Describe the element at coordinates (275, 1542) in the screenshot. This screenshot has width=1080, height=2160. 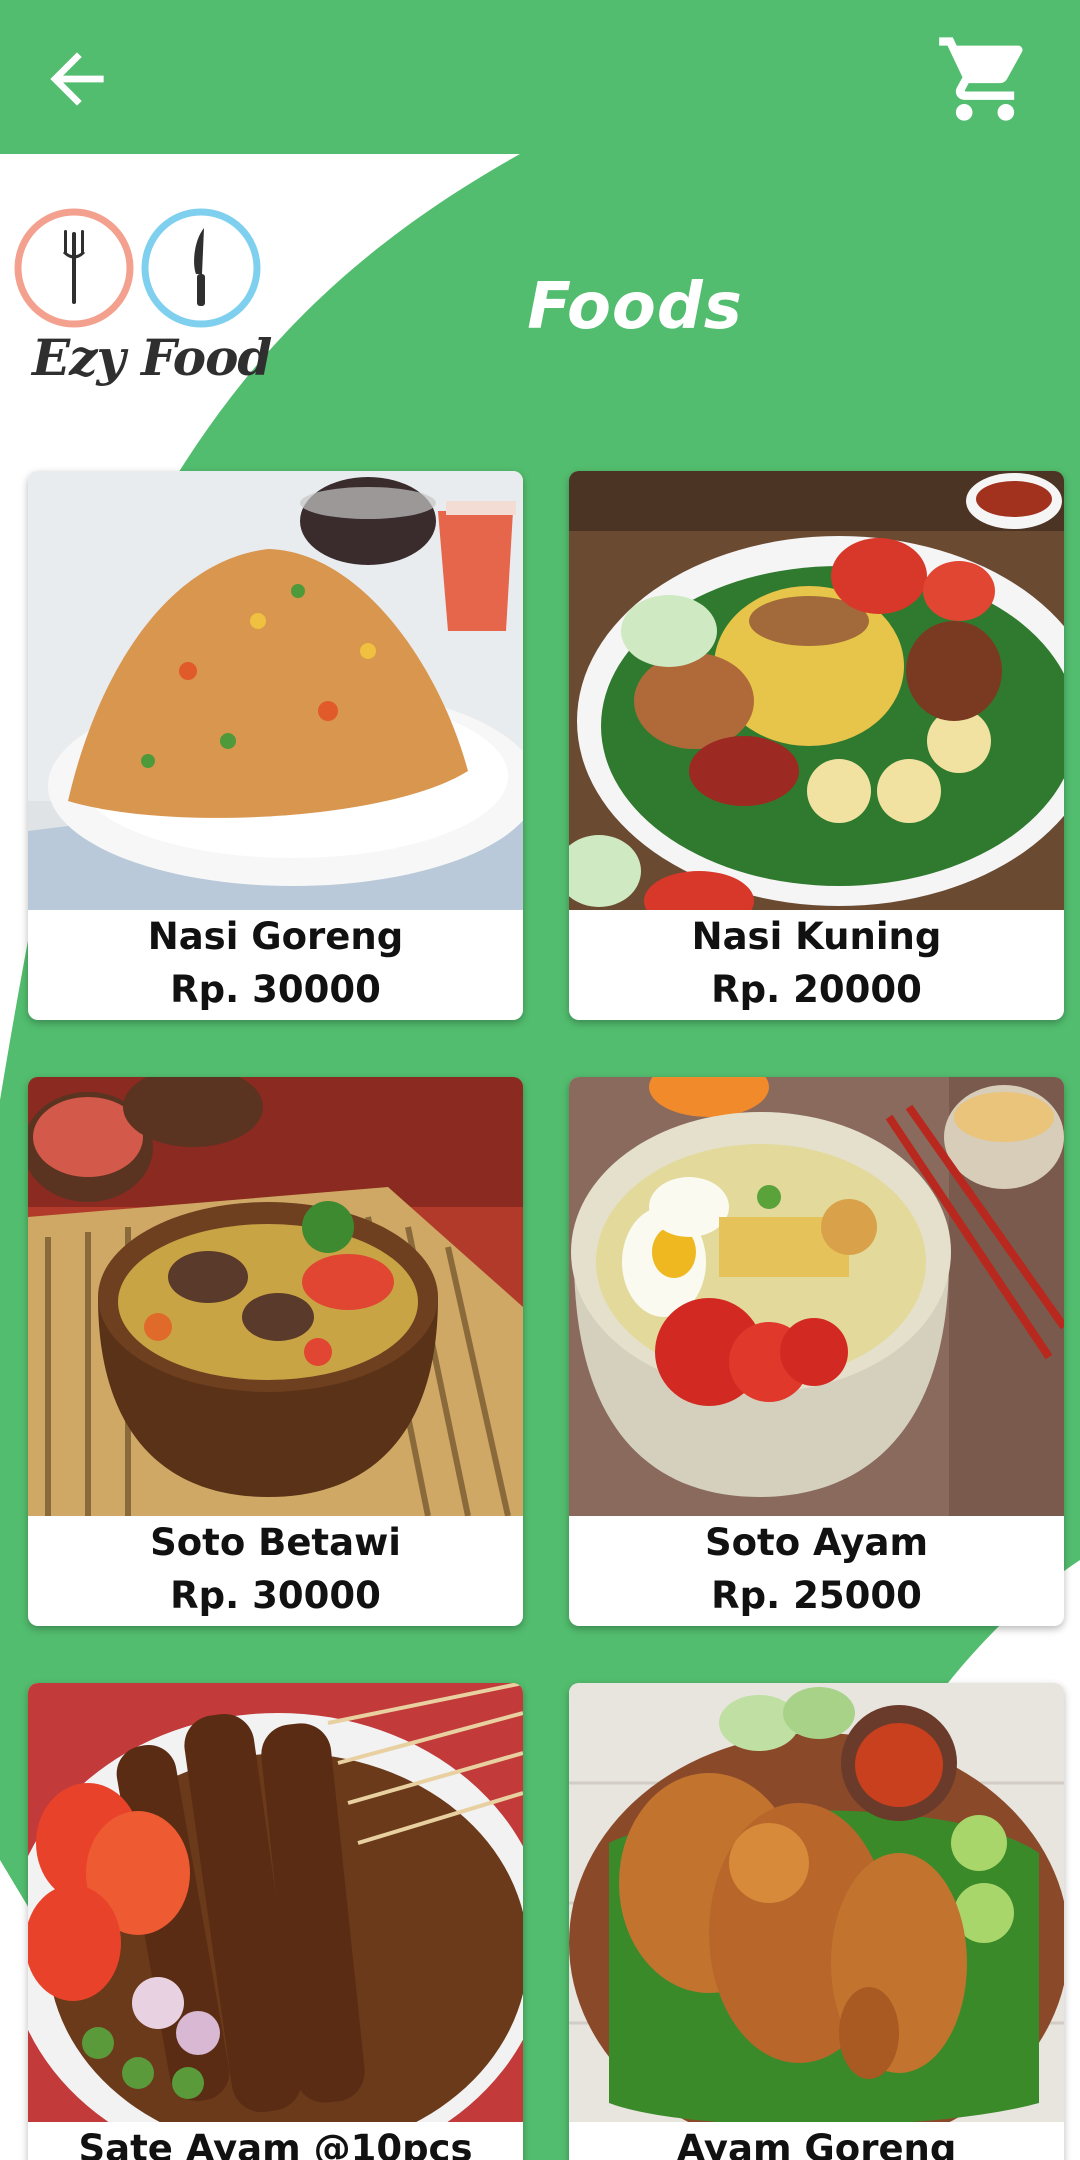
I see `food-name: Soto Betawi` at that location.